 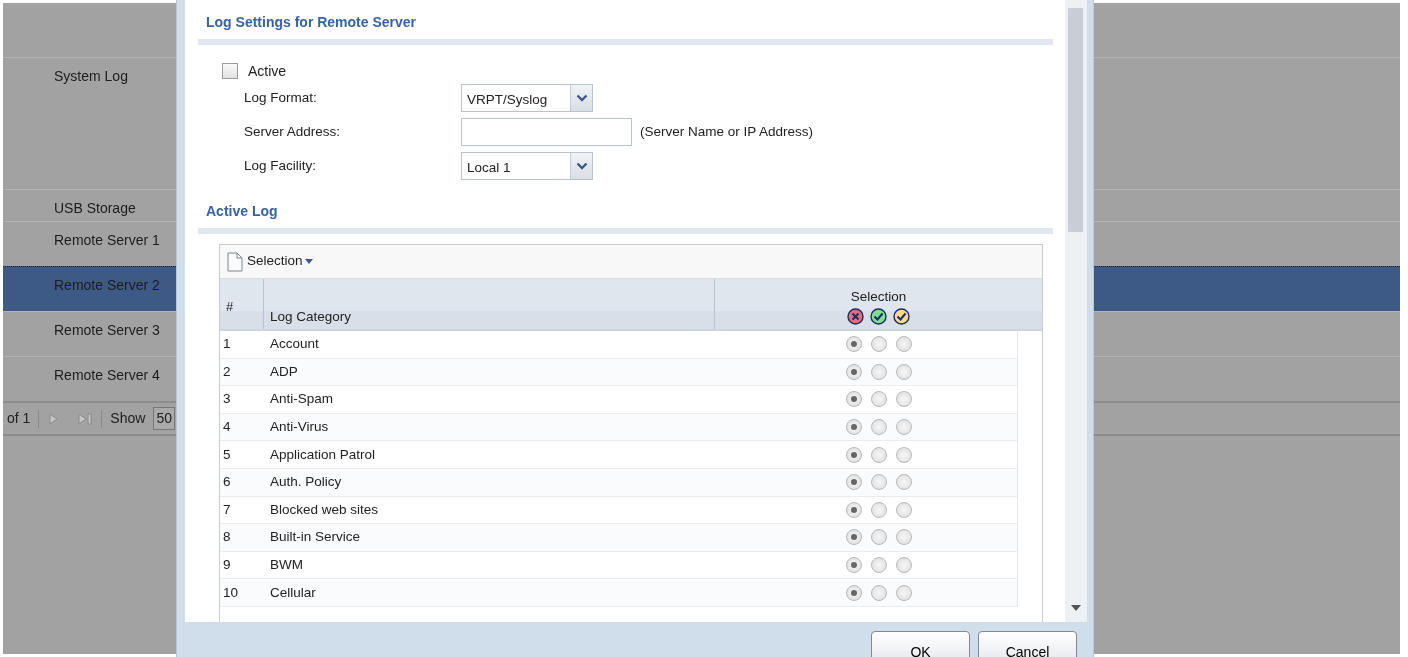 What do you see at coordinates (284, 371) in the screenshot?
I see `log-category: ADP` at bounding box center [284, 371].